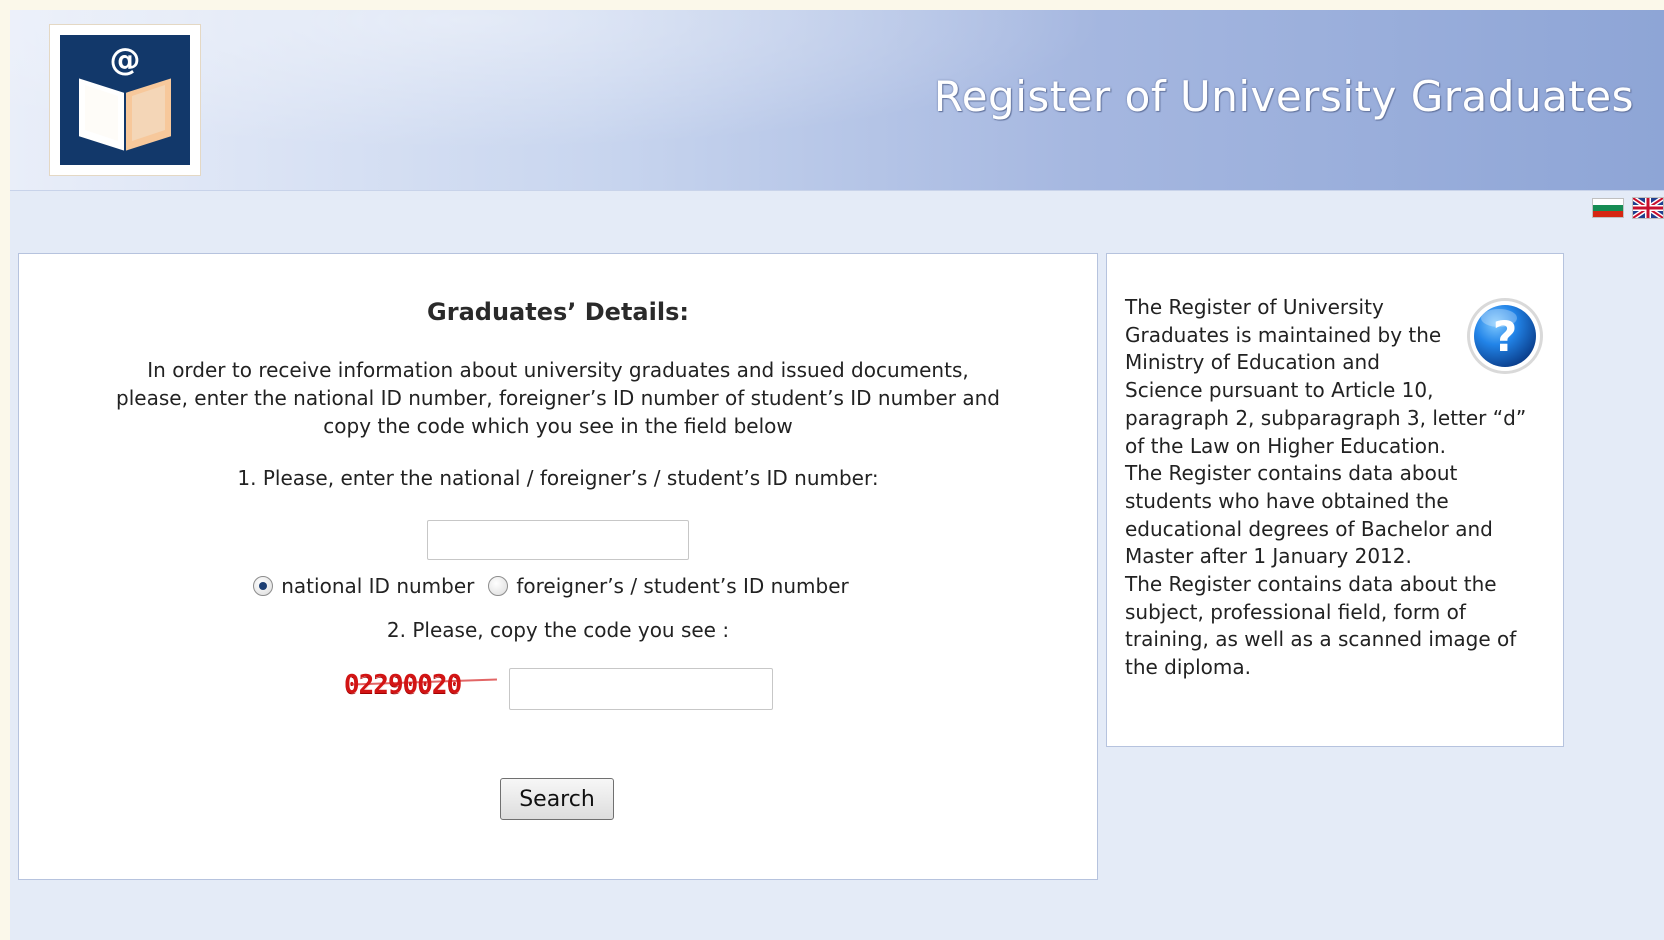  I want to click on register-logo: @, so click(125, 100).